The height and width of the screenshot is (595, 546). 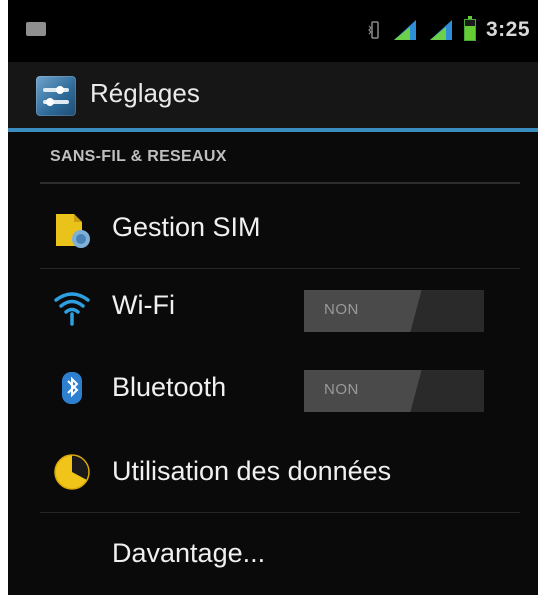 What do you see at coordinates (138, 156) in the screenshot?
I see `section-header: SANS-FIL & RESEAUX` at bounding box center [138, 156].